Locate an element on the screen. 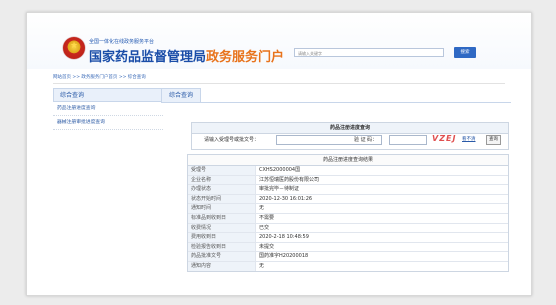  row-label: 办理状态 is located at coordinates (222, 189).